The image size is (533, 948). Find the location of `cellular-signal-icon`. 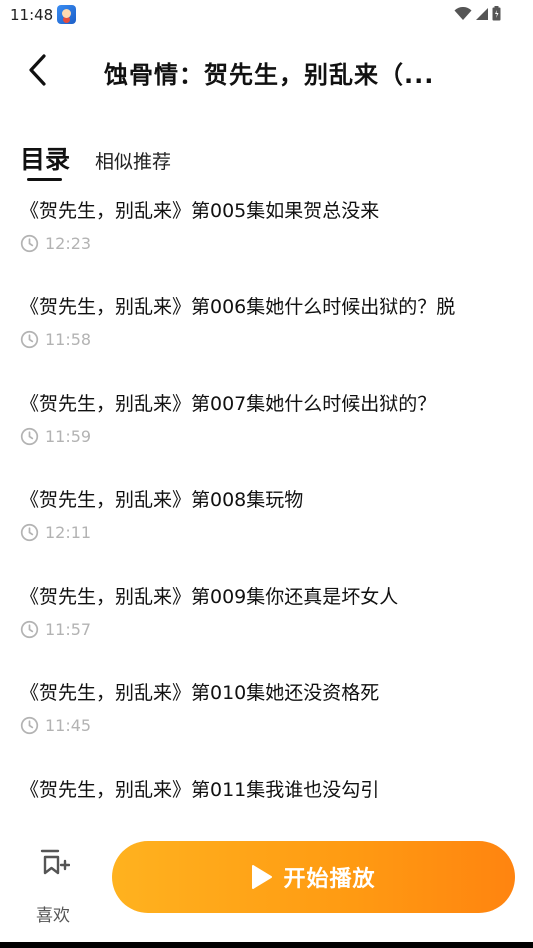

cellular-signal-icon is located at coordinates (482, 13).